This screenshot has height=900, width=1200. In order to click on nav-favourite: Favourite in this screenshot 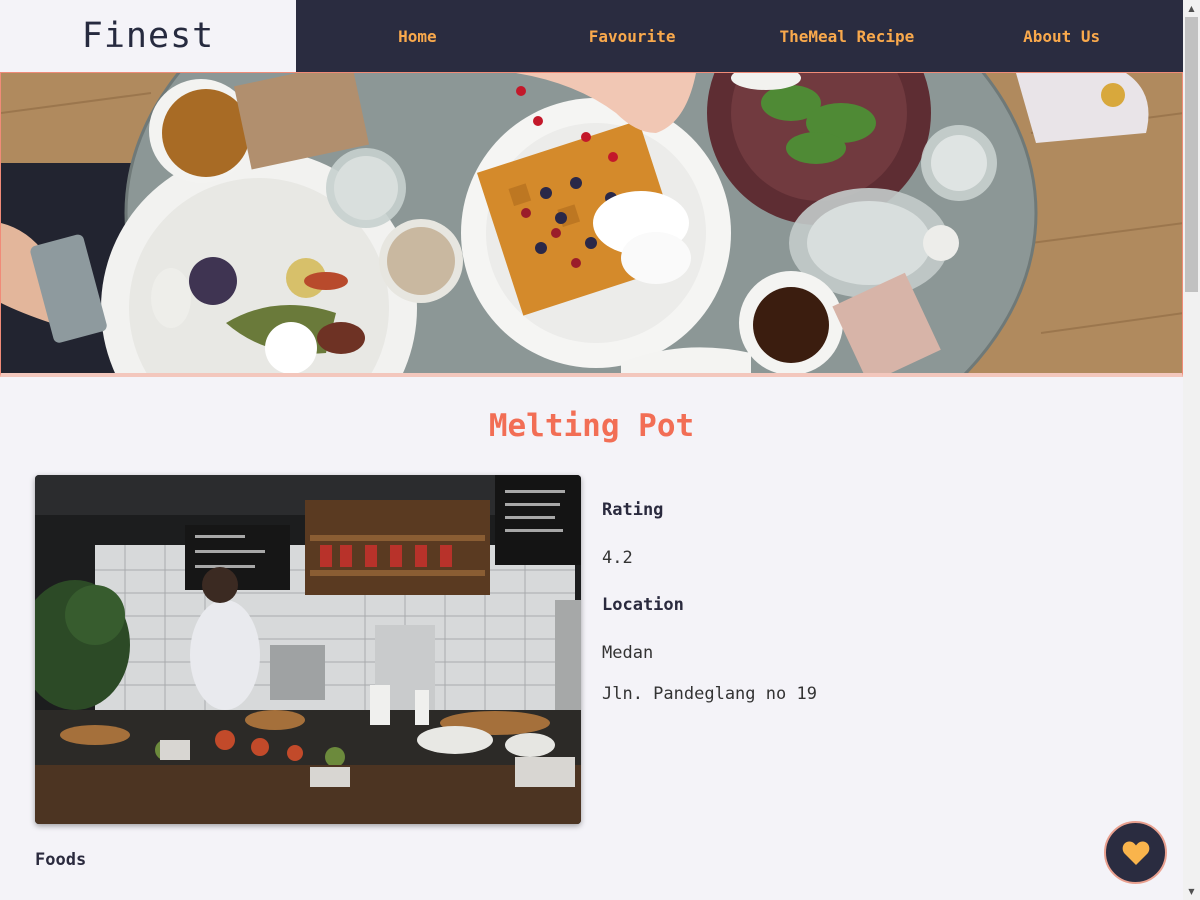, I will do `click(632, 36)`.